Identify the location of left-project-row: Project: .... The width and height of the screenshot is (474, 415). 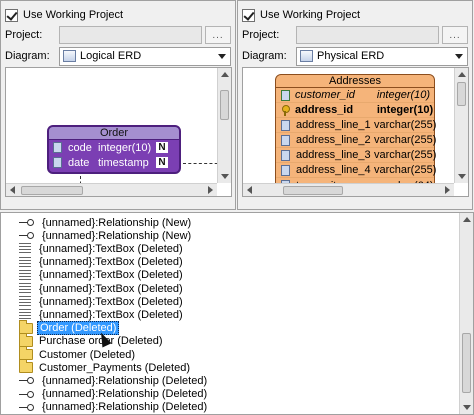
(118, 35).